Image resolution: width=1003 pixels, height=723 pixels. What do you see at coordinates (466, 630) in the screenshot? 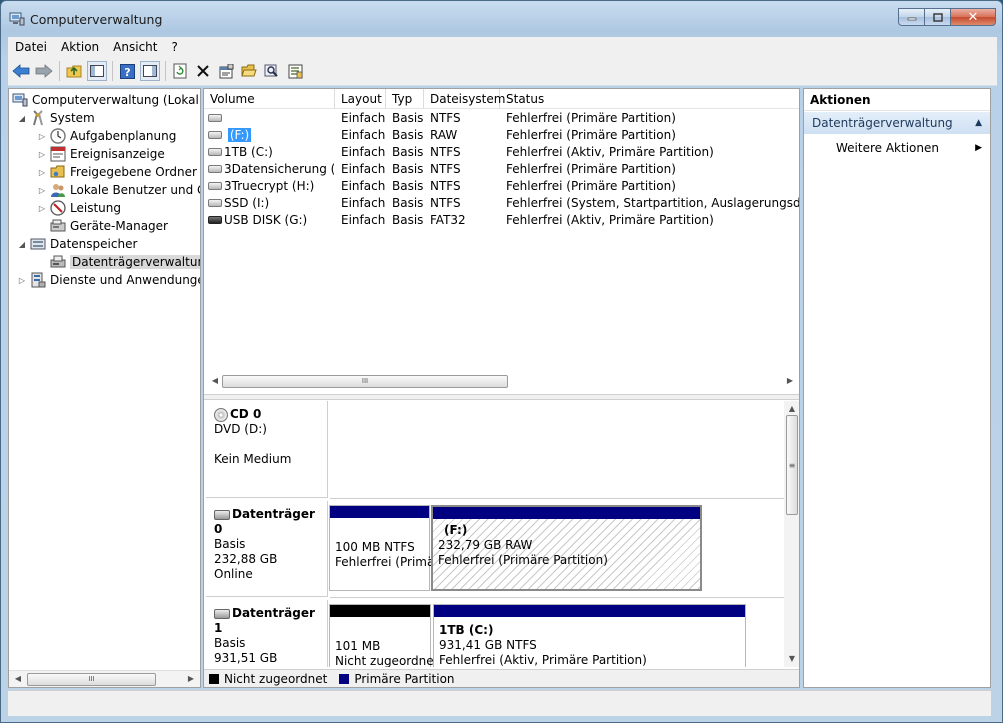
I see `partition-name: 1TB (C:)` at bounding box center [466, 630].